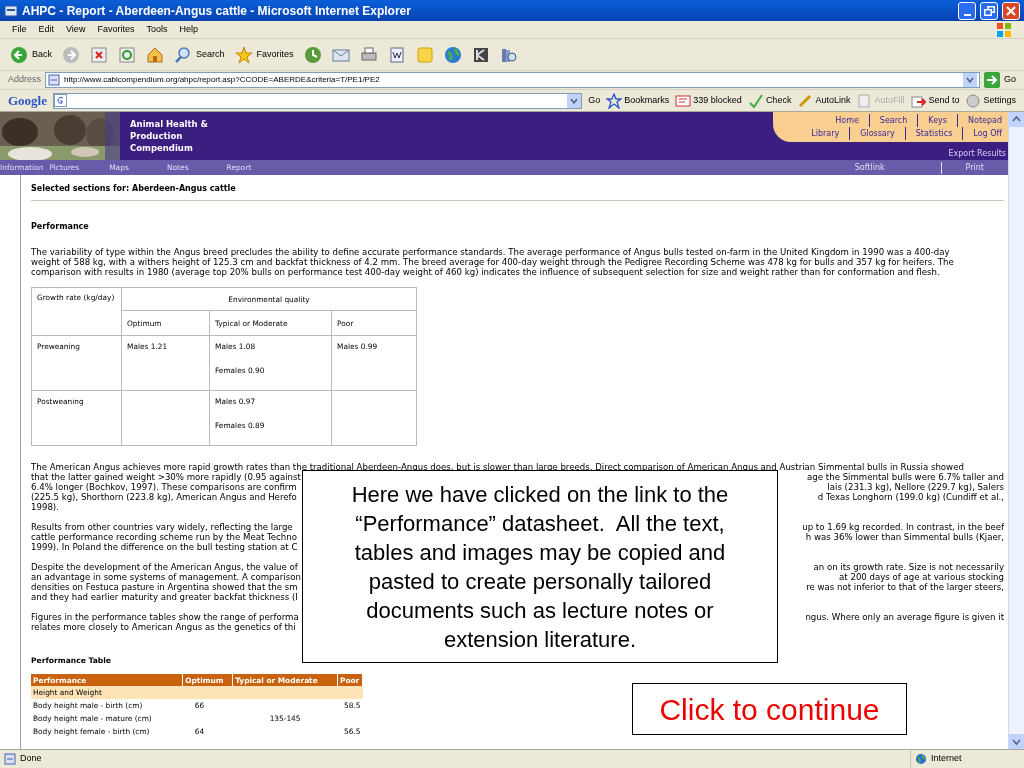 This screenshot has height=768, width=1024. I want to click on export-link: Export Results, so click(978, 154).